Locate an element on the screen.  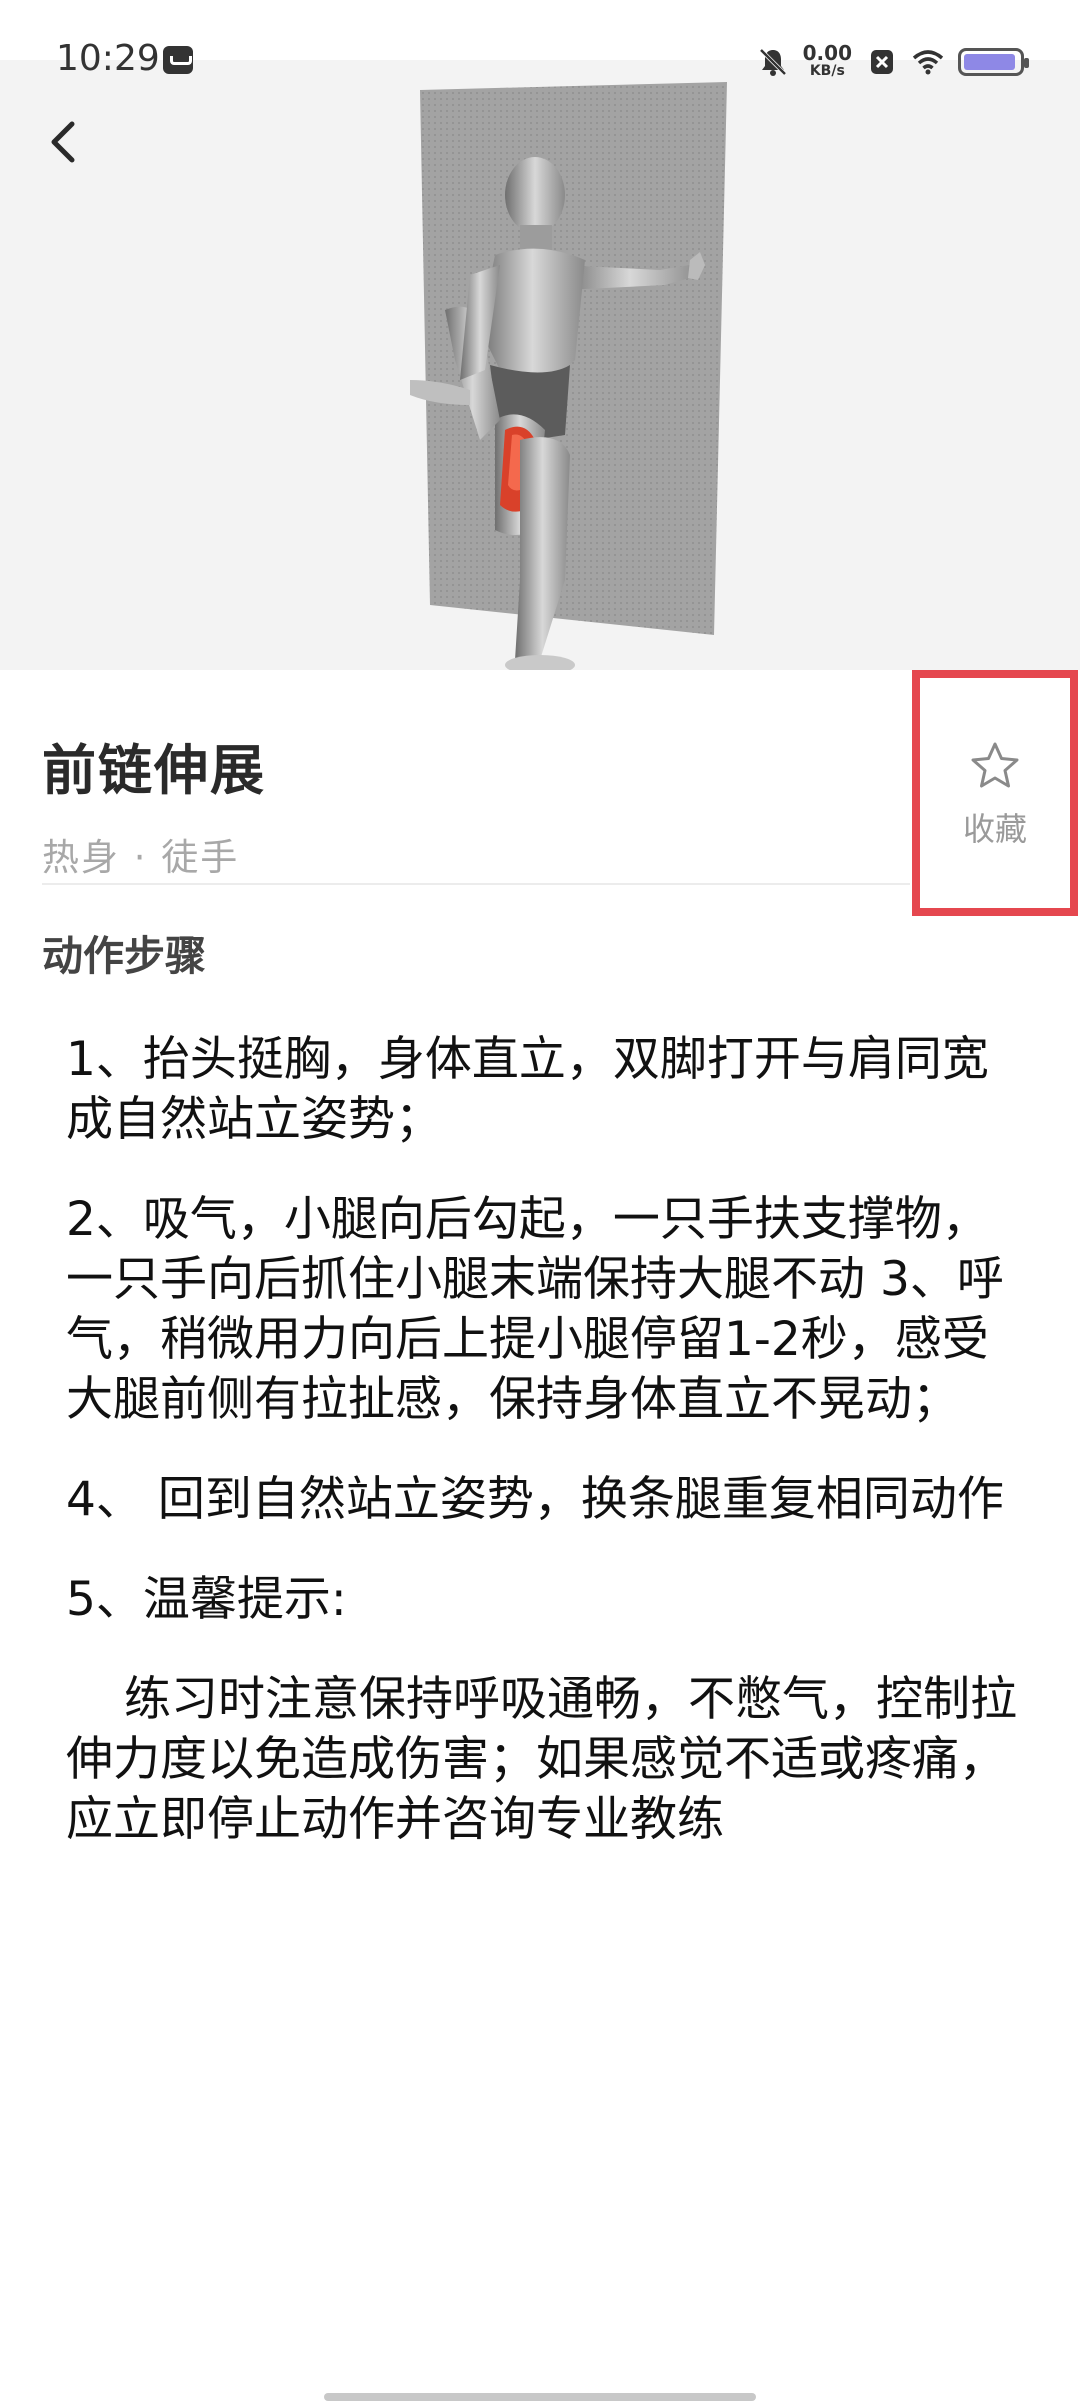
divider is located at coordinates (476, 884).